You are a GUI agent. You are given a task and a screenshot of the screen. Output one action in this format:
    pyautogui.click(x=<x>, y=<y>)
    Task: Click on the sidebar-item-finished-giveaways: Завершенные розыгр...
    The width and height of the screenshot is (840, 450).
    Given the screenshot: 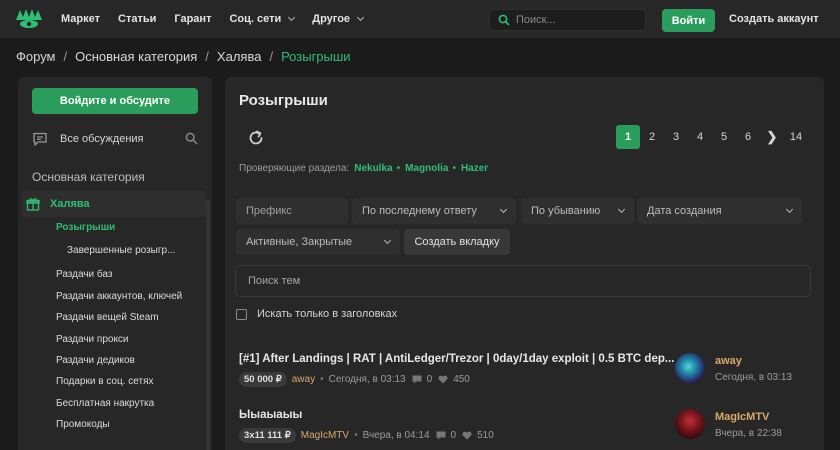 What is the action you would take?
    pyautogui.click(x=121, y=250)
    